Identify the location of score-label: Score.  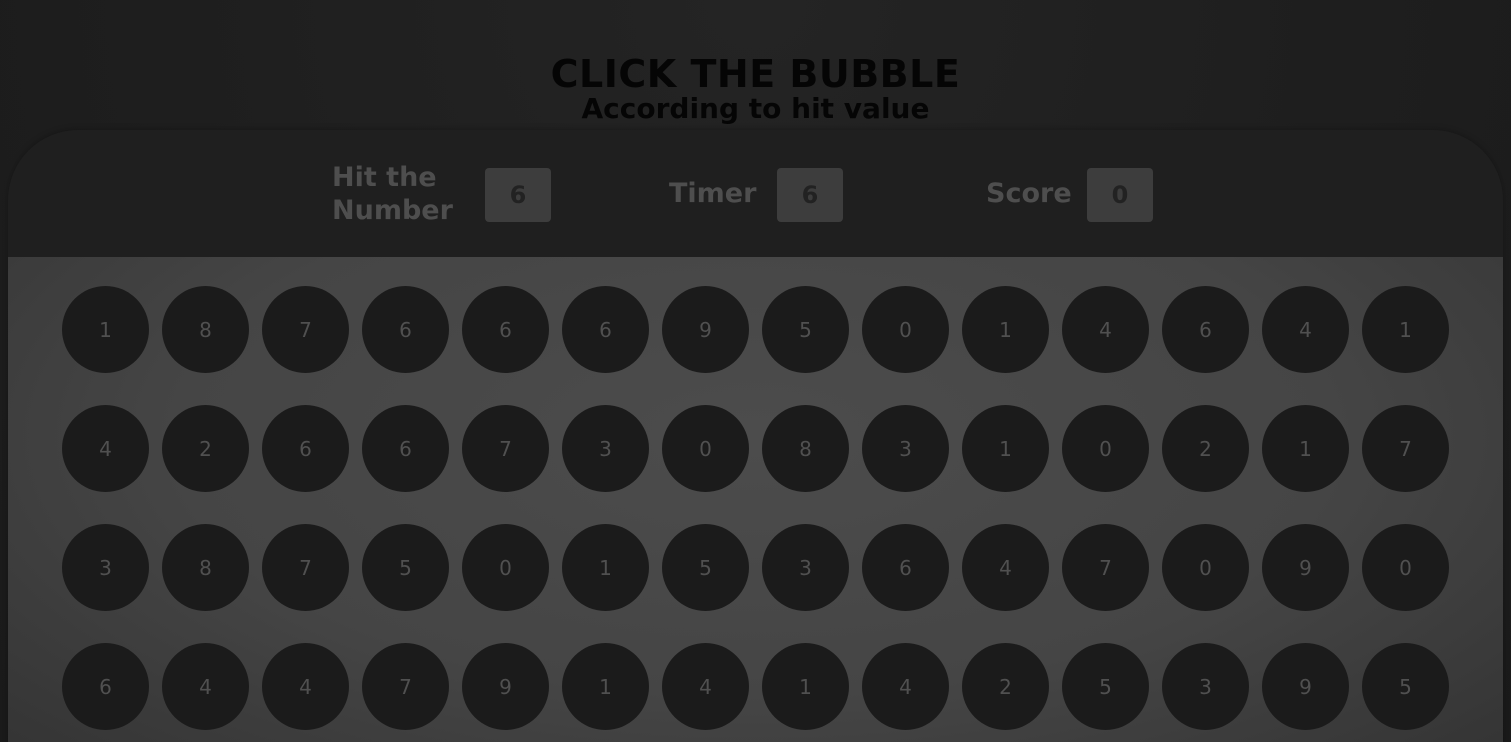
(1029, 193).